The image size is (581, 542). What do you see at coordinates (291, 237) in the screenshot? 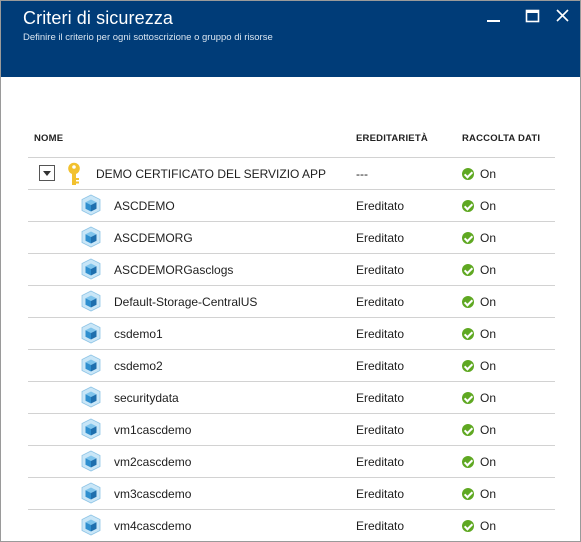
I see `resource-group-row: ASCDEMORG Ereditato On` at bounding box center [291, 237].